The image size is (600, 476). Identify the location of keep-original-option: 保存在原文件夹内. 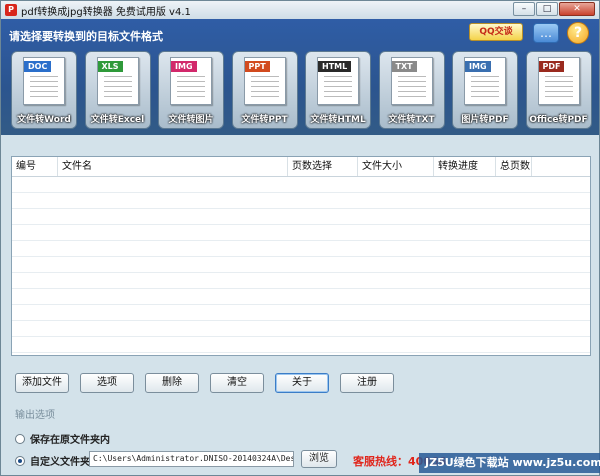
(62, 438).